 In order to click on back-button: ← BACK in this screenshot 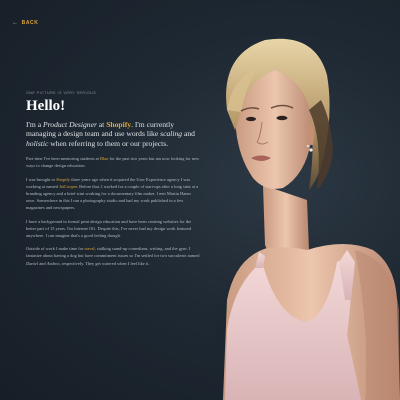, I will do `click(25, 23)`.